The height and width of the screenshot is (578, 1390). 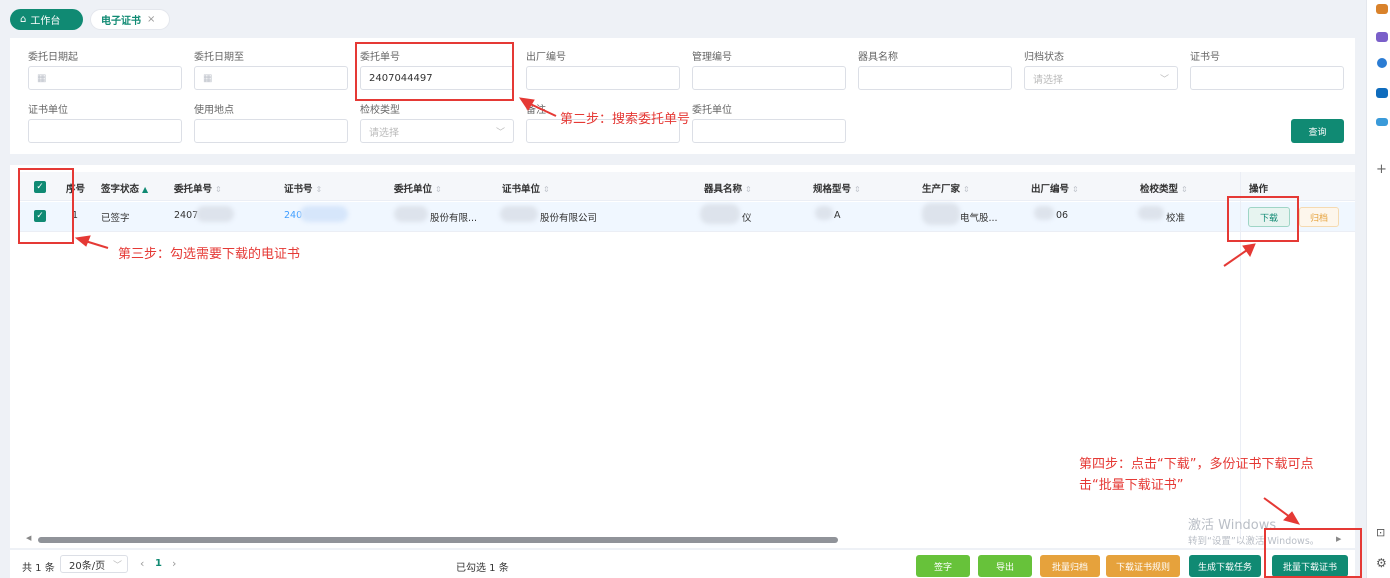 I want to click on annotation-step2: 第二步：搜索委托单号, so click(x=625, y=119).